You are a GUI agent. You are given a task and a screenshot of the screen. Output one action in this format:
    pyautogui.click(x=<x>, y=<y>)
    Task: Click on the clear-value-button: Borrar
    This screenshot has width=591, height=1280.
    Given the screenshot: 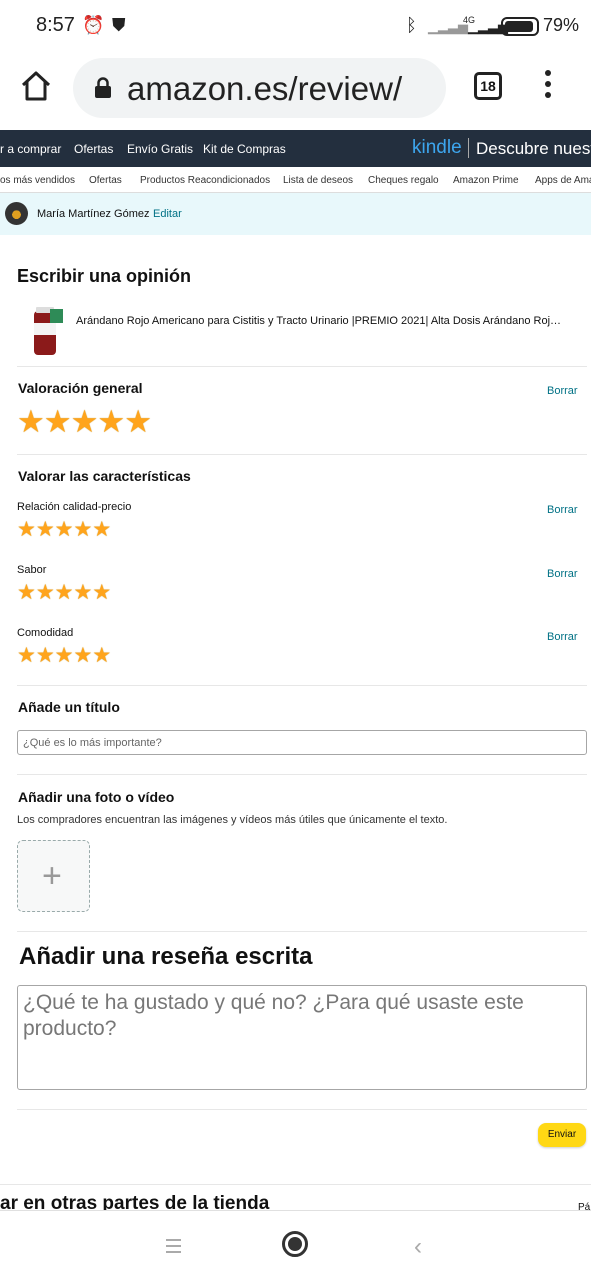 What is the action you would take?
    pyautogui.click(x=562, y=510)
    